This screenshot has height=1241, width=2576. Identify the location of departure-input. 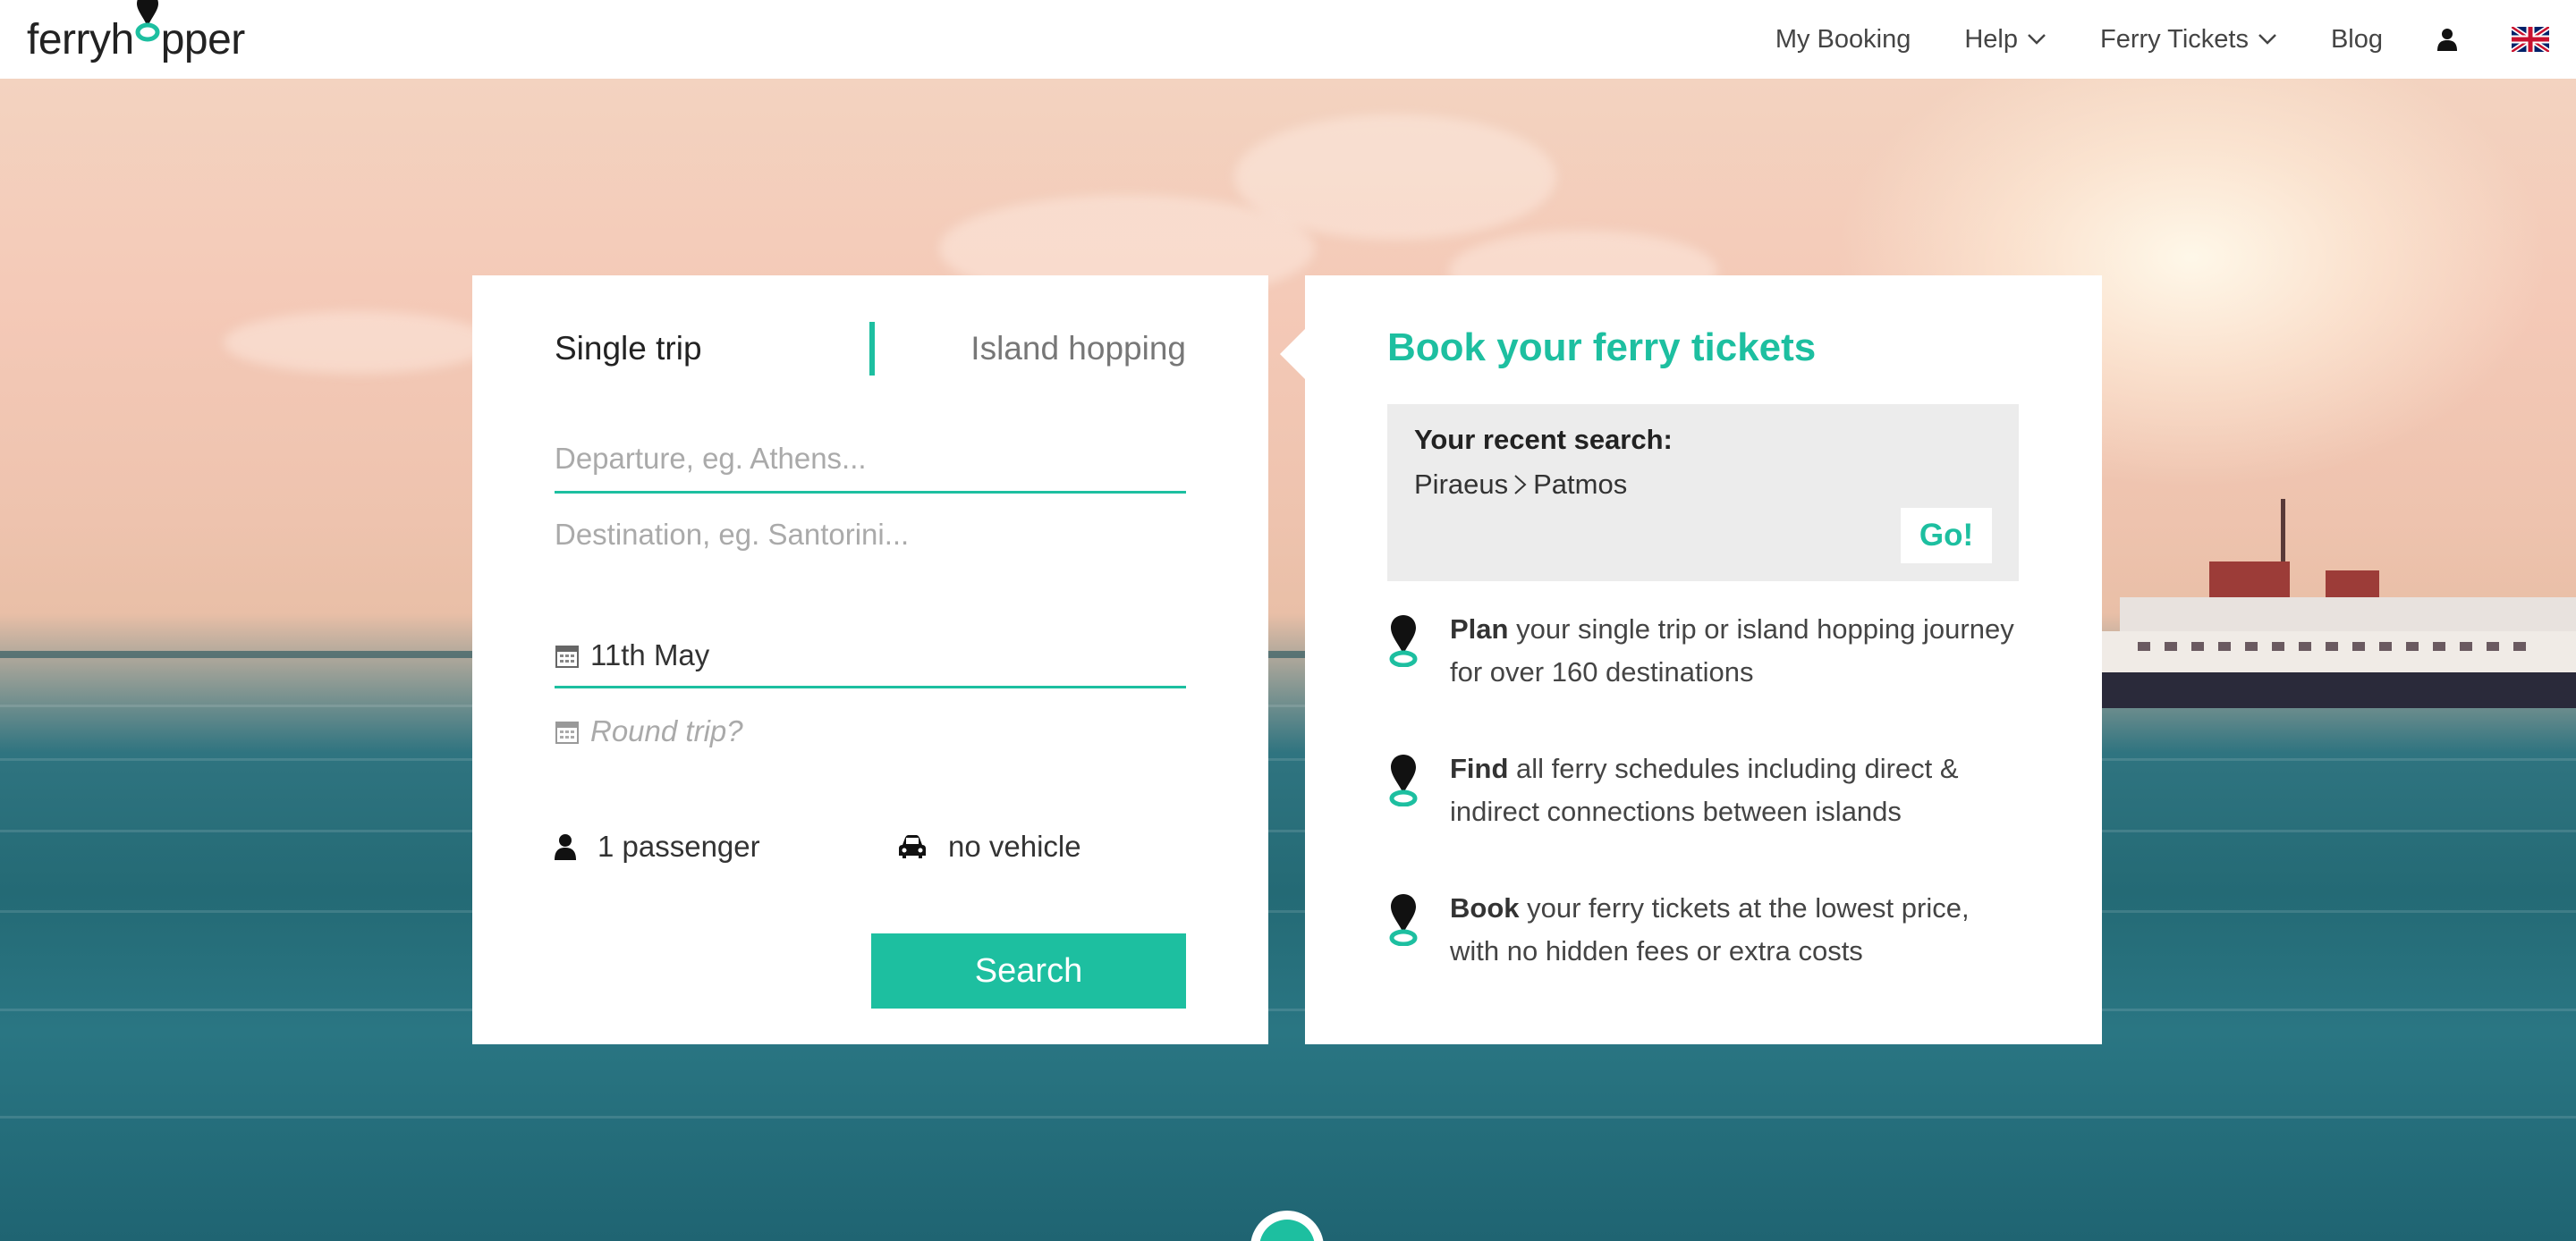
(870, 459).